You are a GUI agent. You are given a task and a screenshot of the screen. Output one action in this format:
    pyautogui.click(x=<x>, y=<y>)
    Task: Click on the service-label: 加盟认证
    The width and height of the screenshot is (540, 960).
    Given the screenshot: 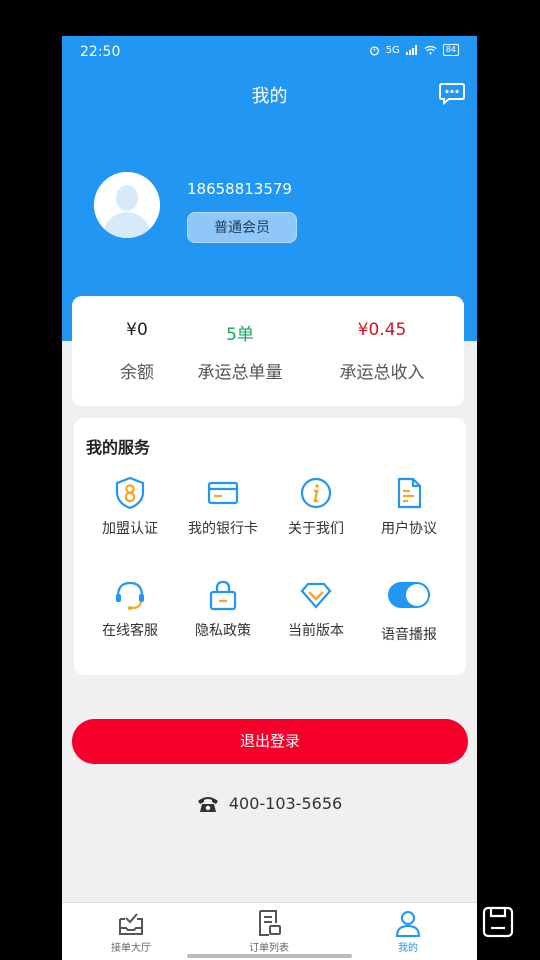 What is the action you would take?
    pyautogui.click(x=130, y=529)
    